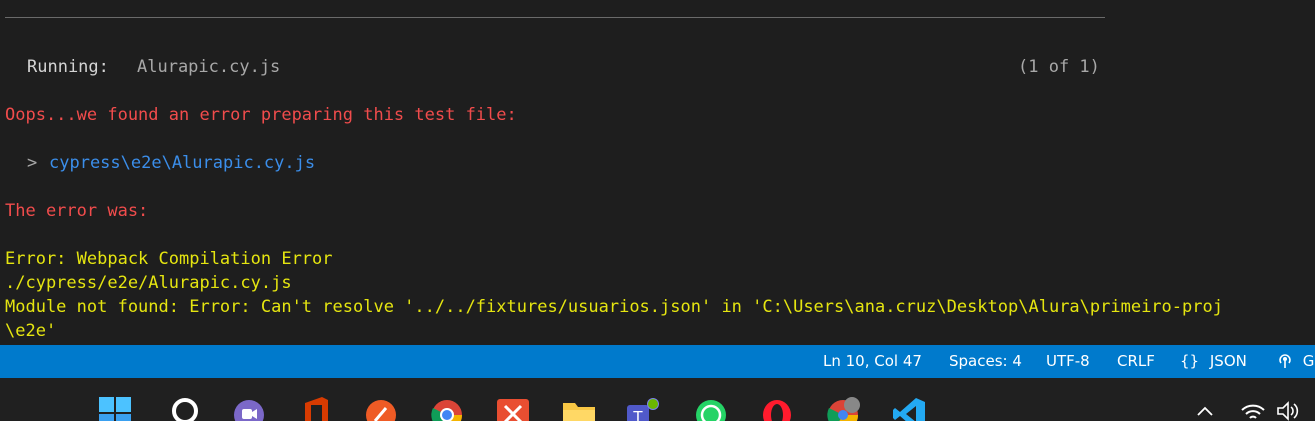 Image resolution: width=1315 pixels, height=421 pixels. Describe the element at coordinates (1253, 408) in the screenshot. I see `wifi-icon` at that location.